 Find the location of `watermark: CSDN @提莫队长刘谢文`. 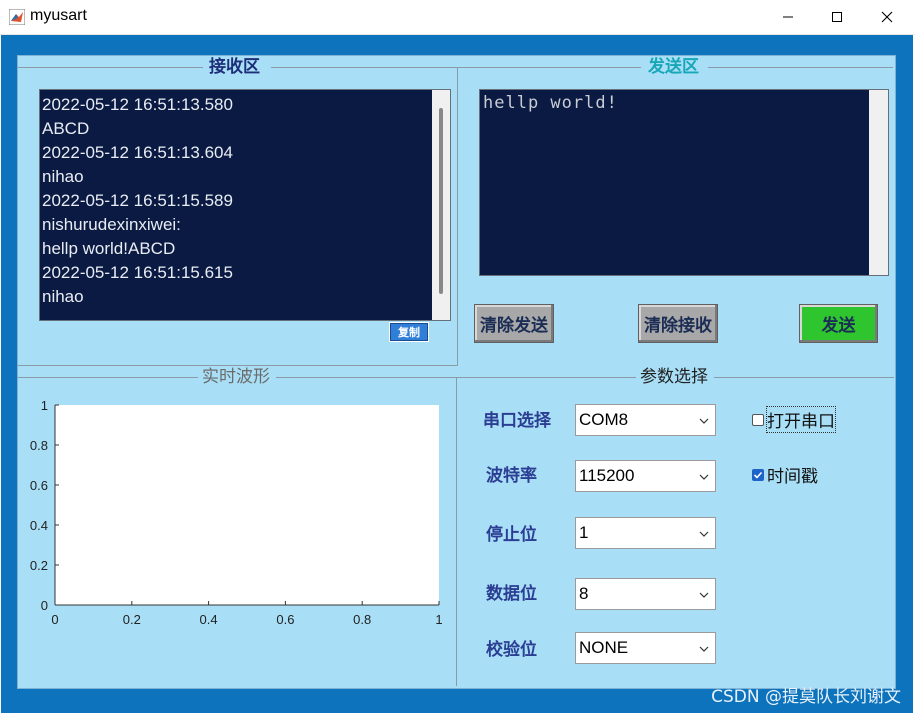

watermark: CSDN @提莫队长刘谢文 is located at coordinates (806, 697).